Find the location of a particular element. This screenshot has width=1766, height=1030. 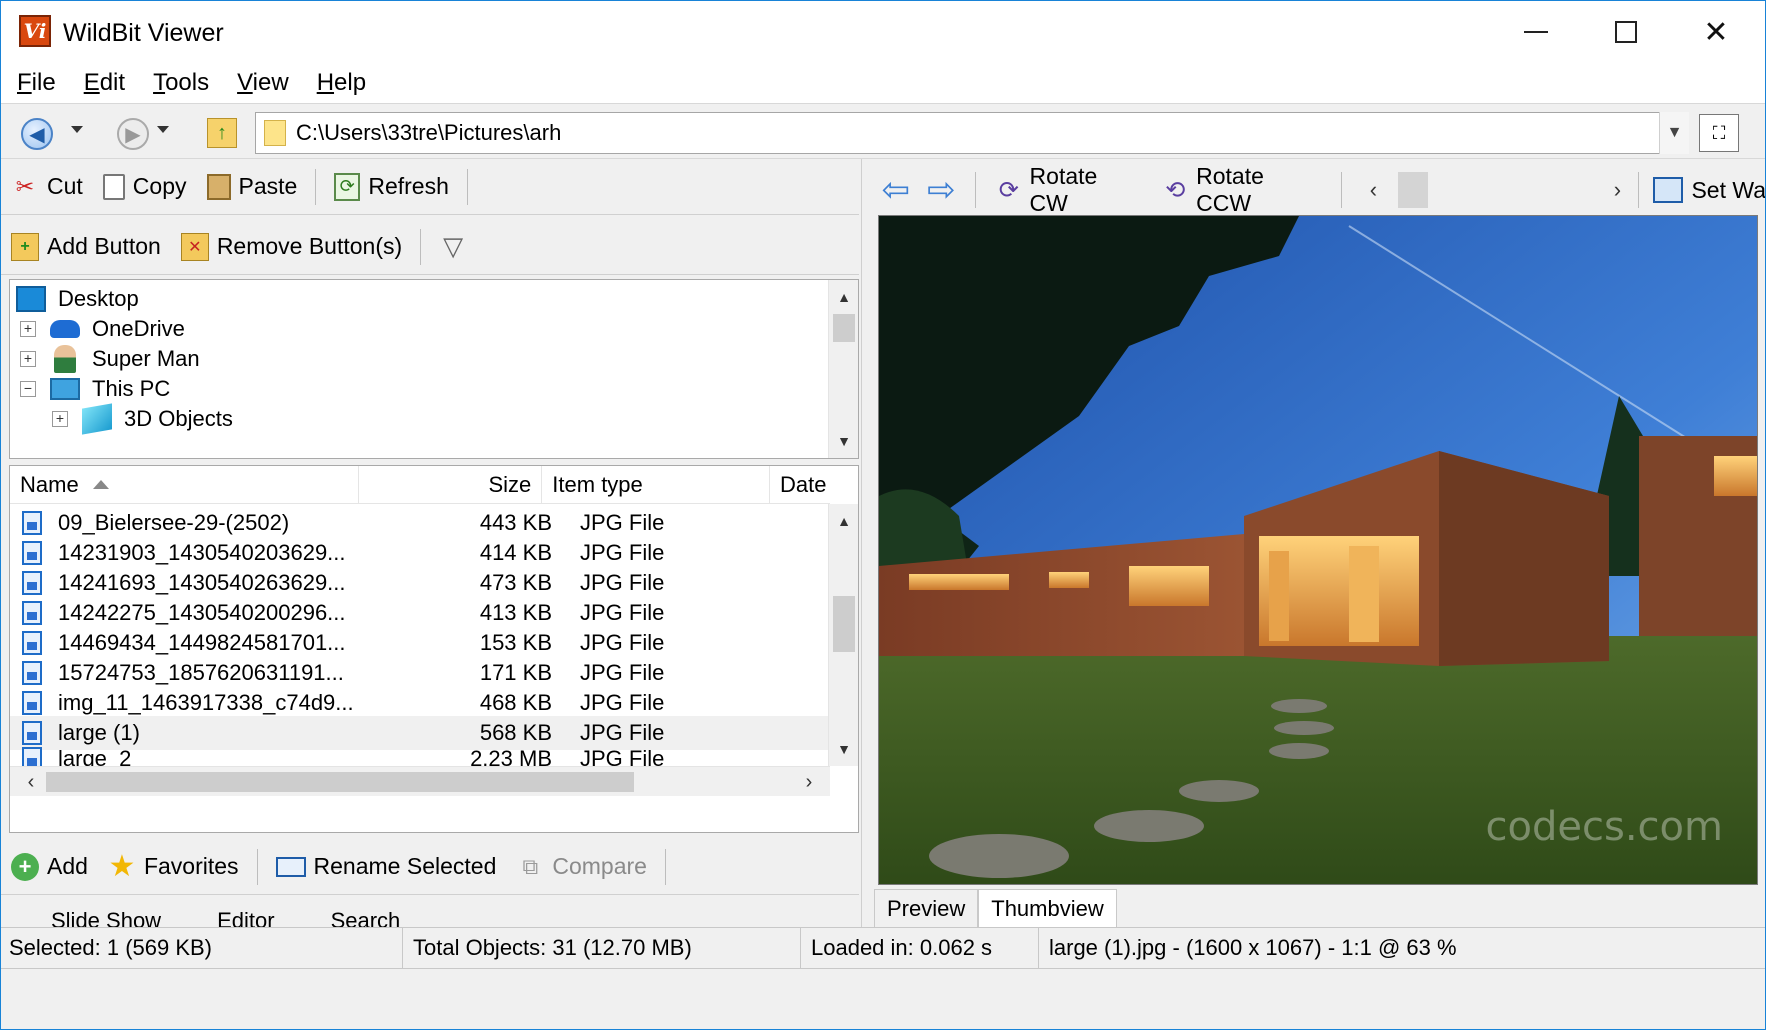

clipboard-toolbar: ✂ Cut Copy Paste ⟳ Refresh is located at coordinates (430, 187).